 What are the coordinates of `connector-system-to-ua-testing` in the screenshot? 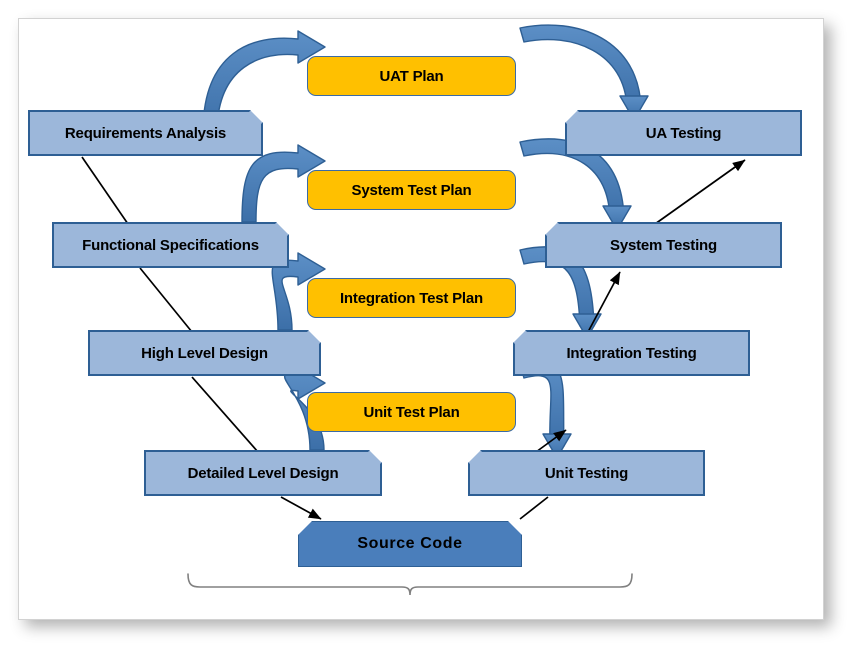 It's located at (700, 192).